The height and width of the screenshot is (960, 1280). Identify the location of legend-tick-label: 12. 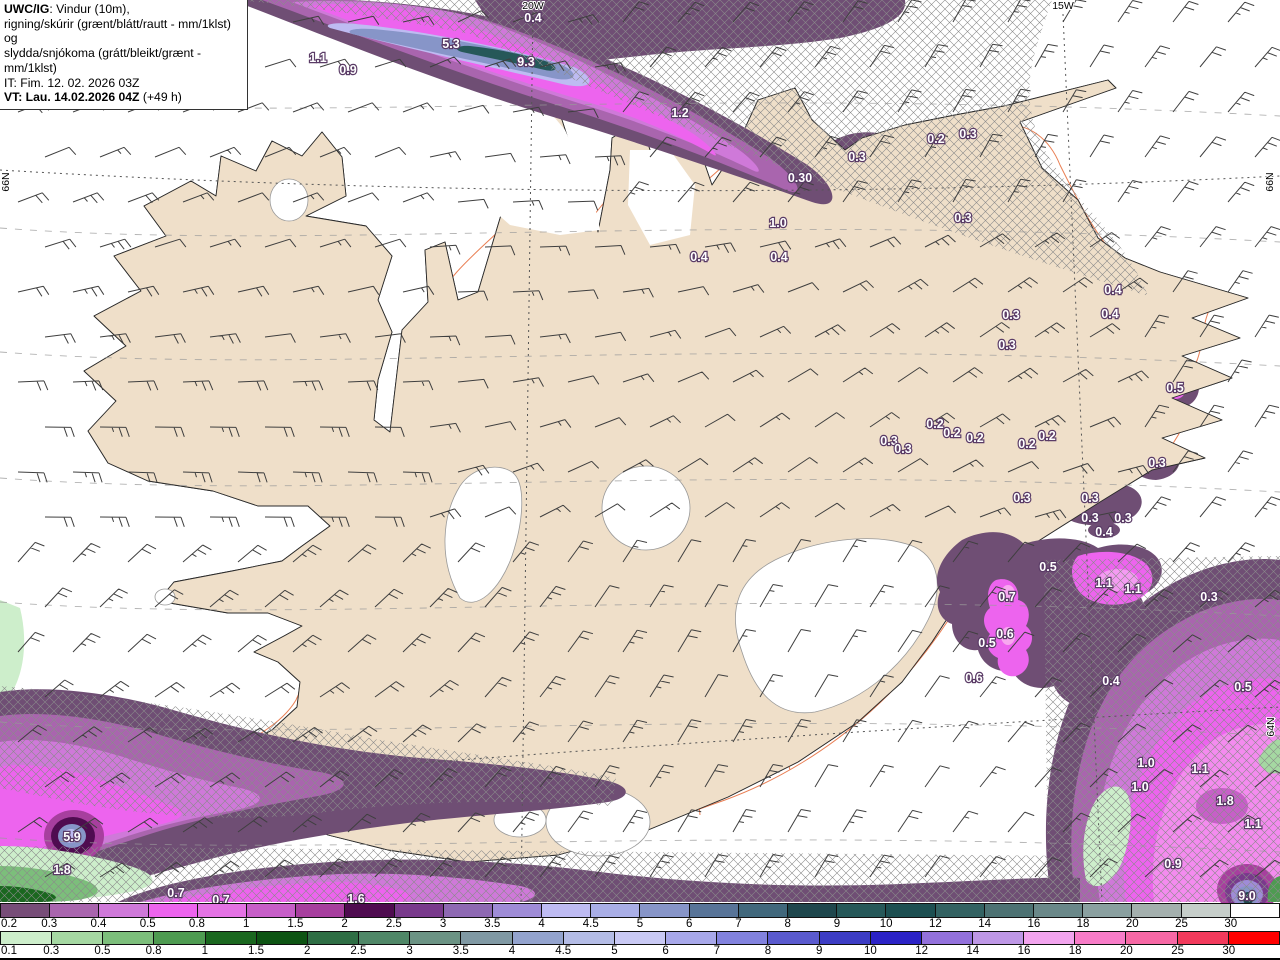
(935, 924).